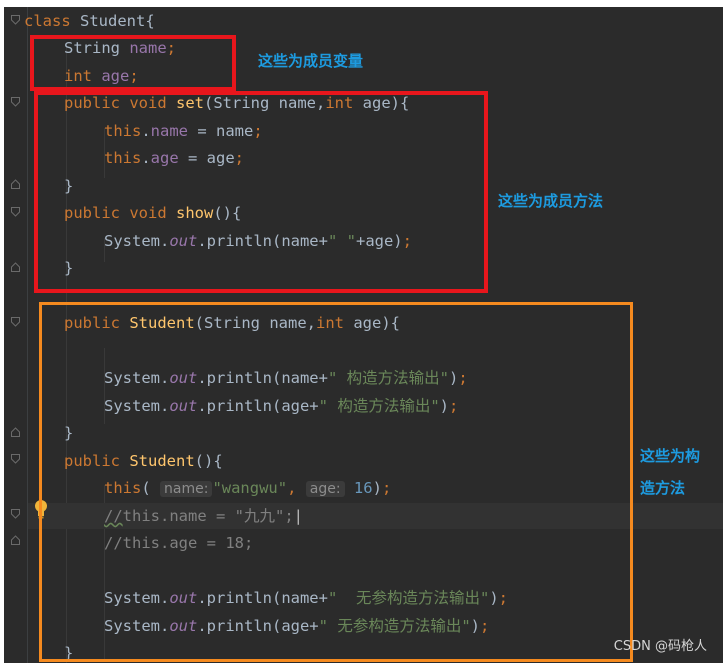  I want to click on member-variables-box, so click(133, 63).